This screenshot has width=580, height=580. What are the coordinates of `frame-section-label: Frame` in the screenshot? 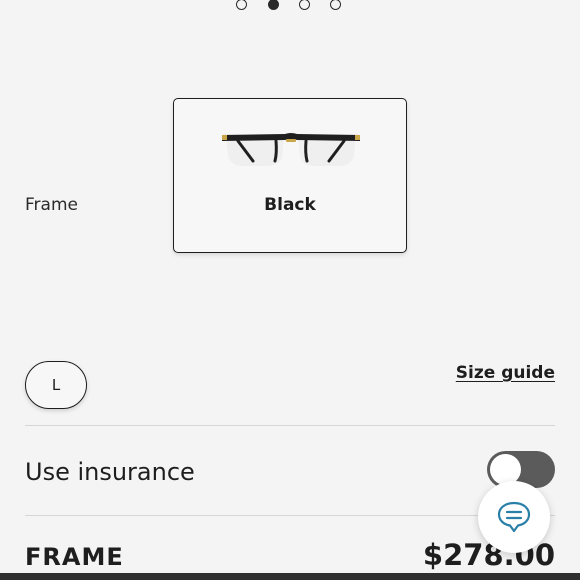 It's located at (51, 205).